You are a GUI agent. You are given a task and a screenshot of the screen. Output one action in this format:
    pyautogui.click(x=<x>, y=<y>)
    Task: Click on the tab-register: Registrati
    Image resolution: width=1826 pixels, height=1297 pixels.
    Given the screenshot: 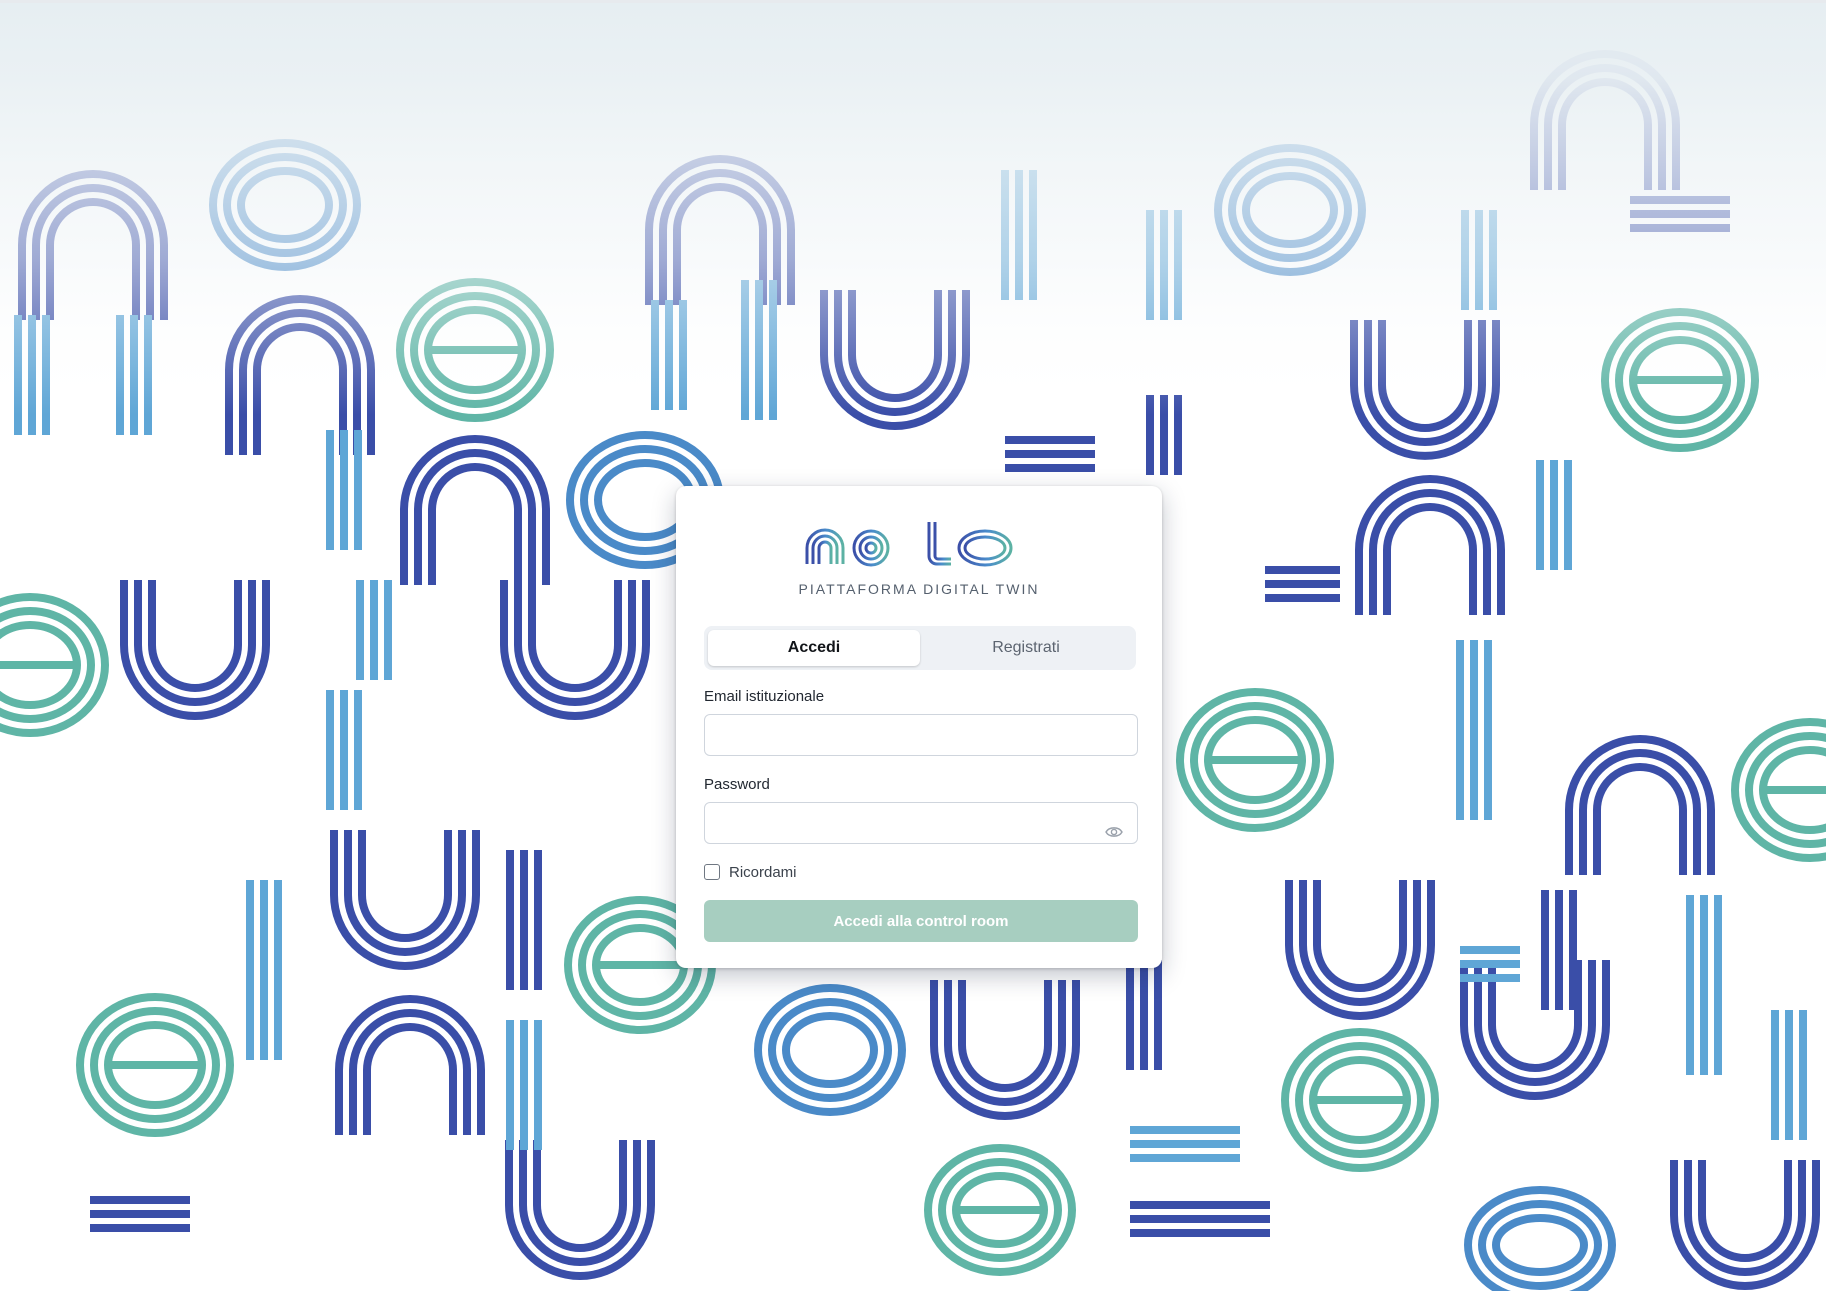 What is the action you would take?
    pyautogui.click(x=1026, y=648)
    